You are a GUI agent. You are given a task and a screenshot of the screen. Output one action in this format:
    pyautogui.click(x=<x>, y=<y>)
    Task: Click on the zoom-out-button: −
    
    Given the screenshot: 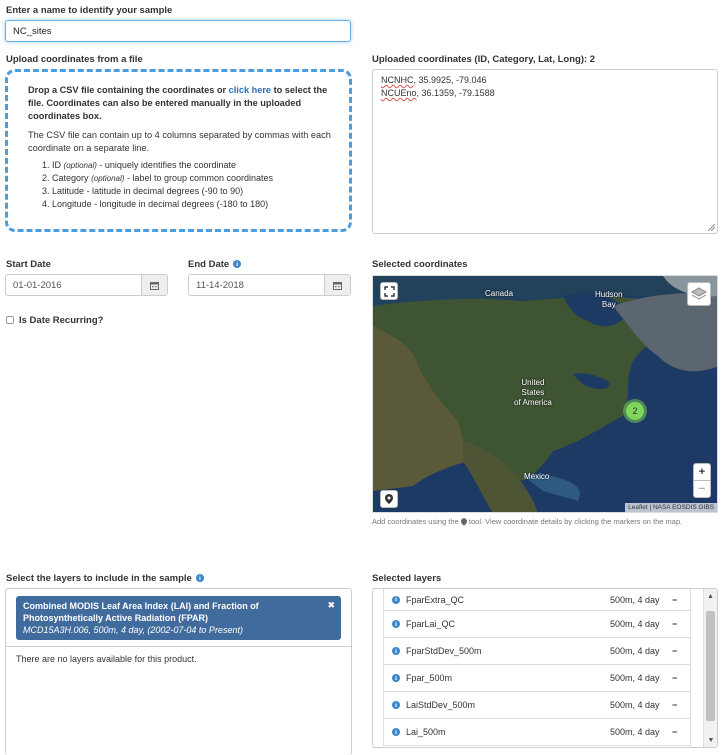 What is the action you would take?
    pyautogui.click(x=702, y=489)
    